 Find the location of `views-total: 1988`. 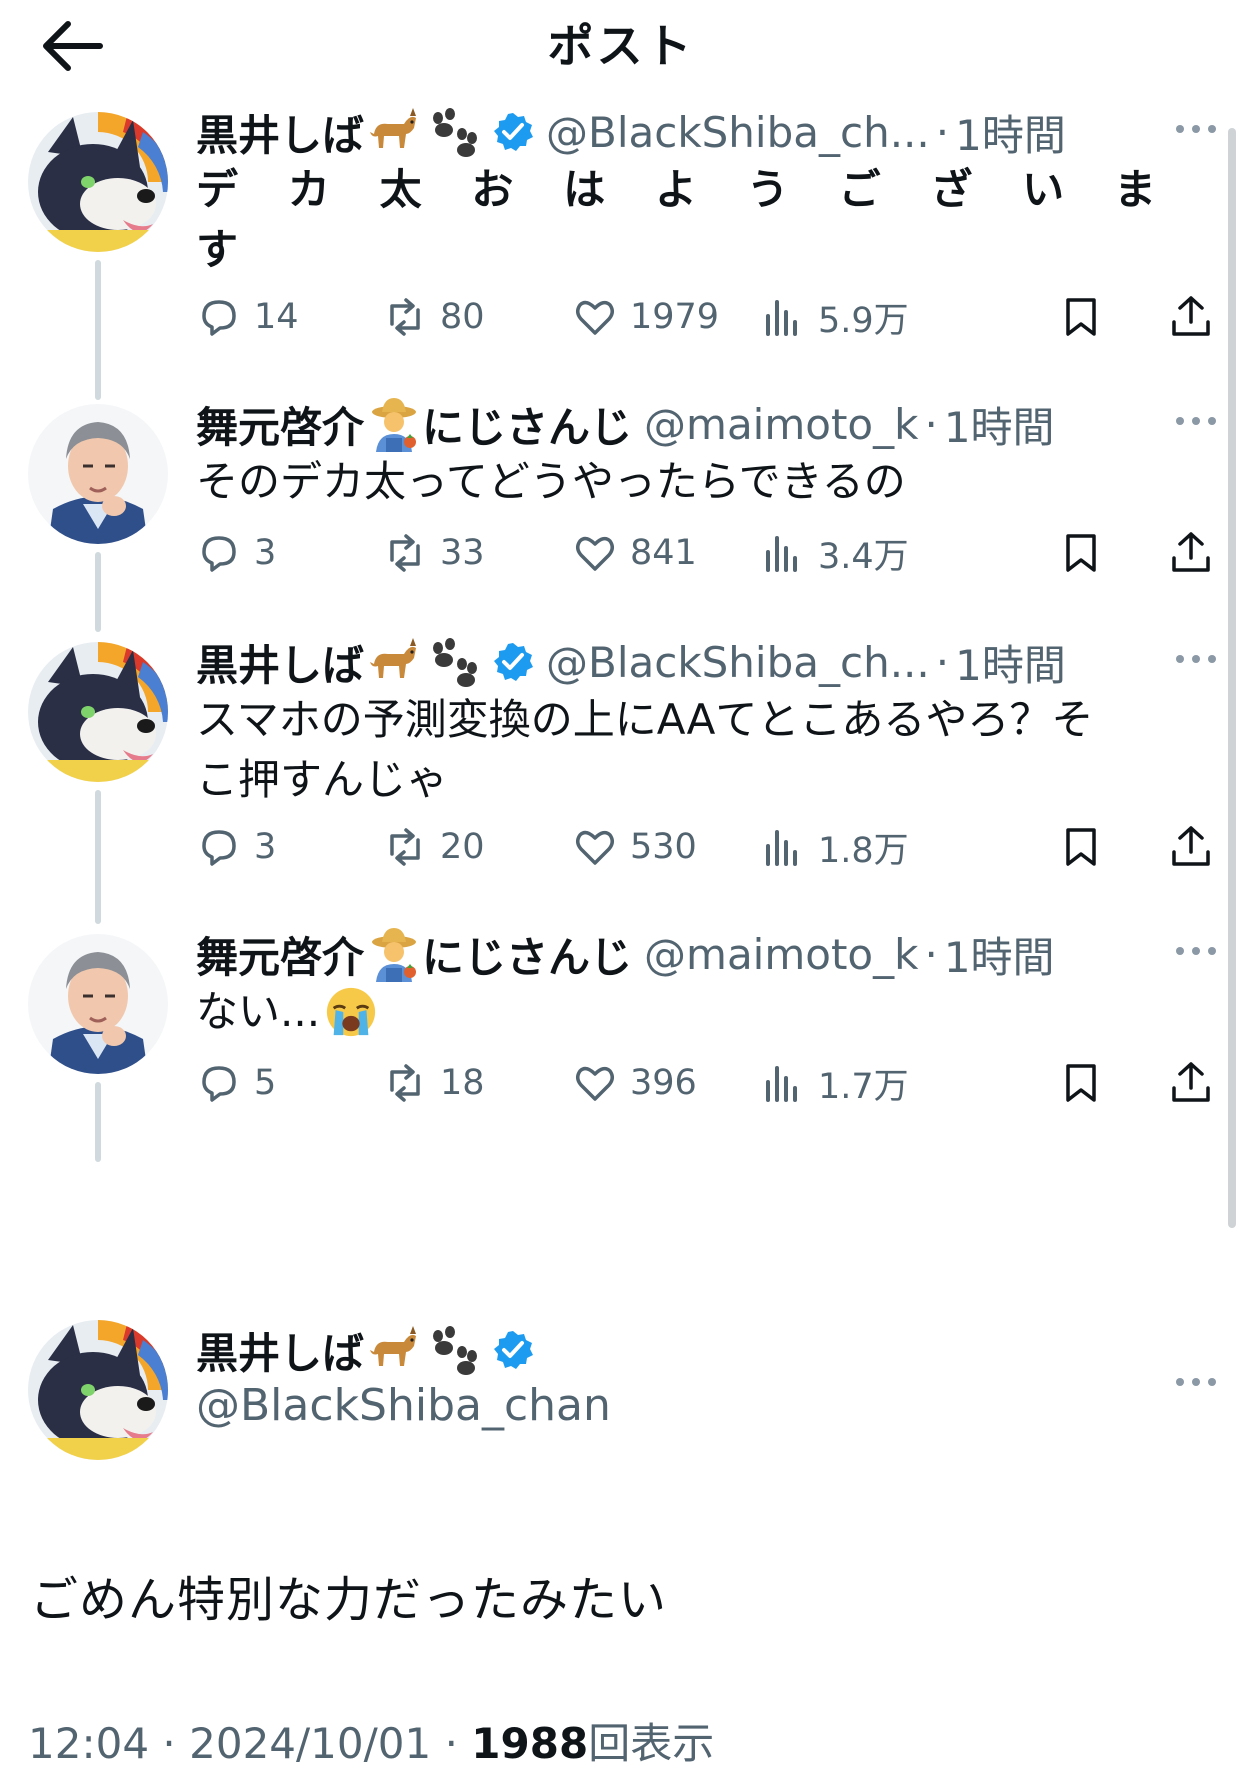

views-total: 1988 is located at coordinates (530, 1743).